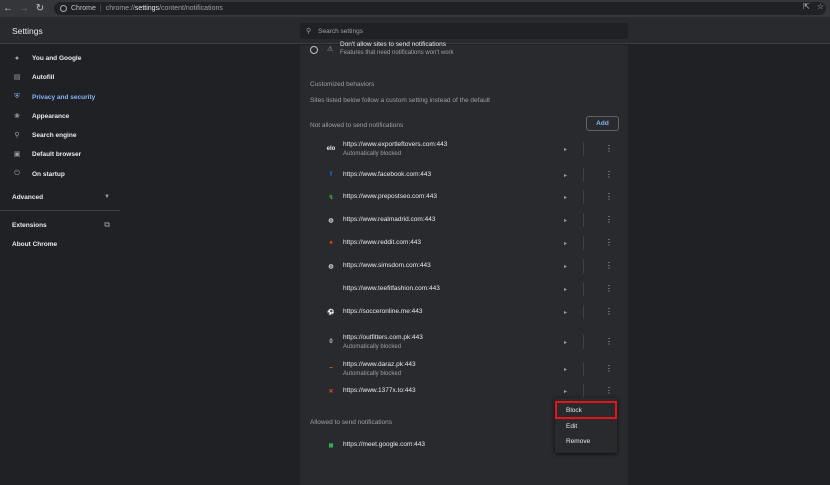 The height and width of the screenshot is (485, 830). I want to click on site-row: ◍ https://www.realmadrid.com:443 ▸ ⋮, so click(464, 221).